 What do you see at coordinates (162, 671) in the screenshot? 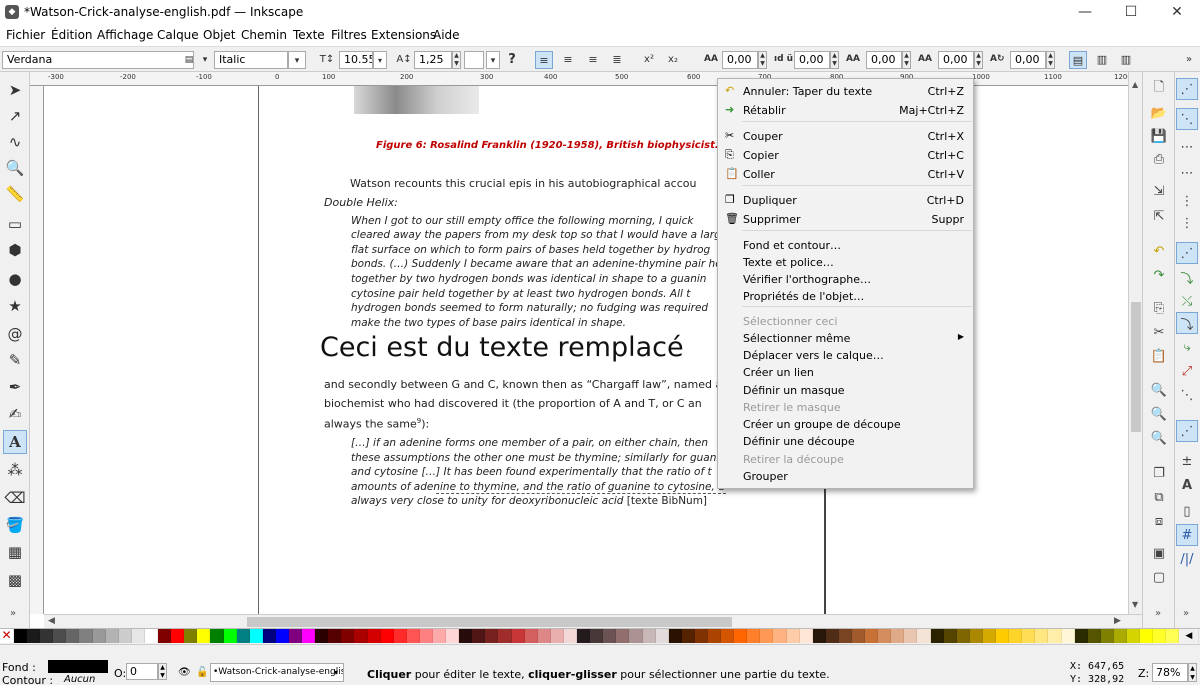
I see `opacity-stepper: ▲ ▼` at bounding box center [162, 671].